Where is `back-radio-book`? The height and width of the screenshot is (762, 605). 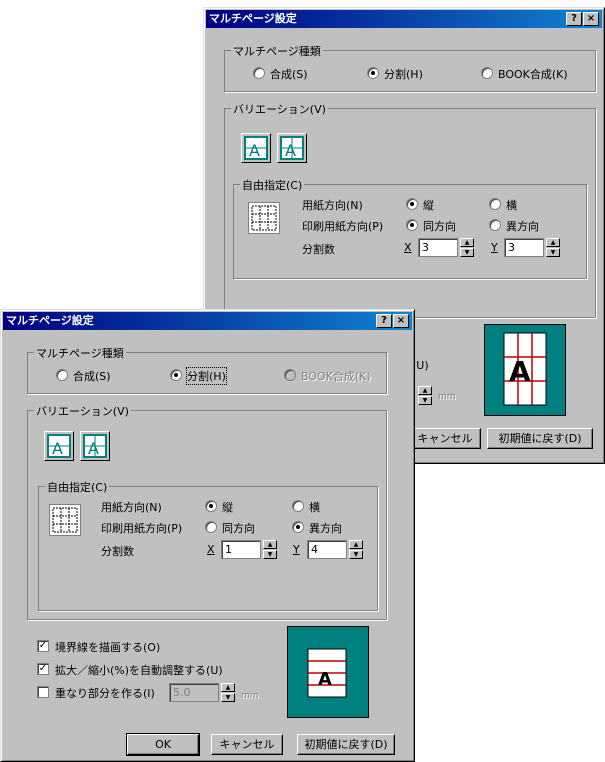 back-radio-book is located at coordinates (487, 73).